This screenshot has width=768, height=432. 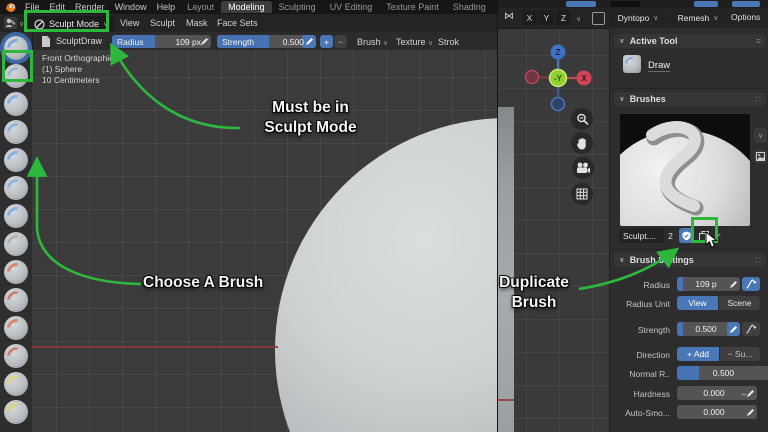 What do you see at coordinates (16, 384) in the screenshot?
I see `toolbar-brush-grab` at bounding box center [16, 384].